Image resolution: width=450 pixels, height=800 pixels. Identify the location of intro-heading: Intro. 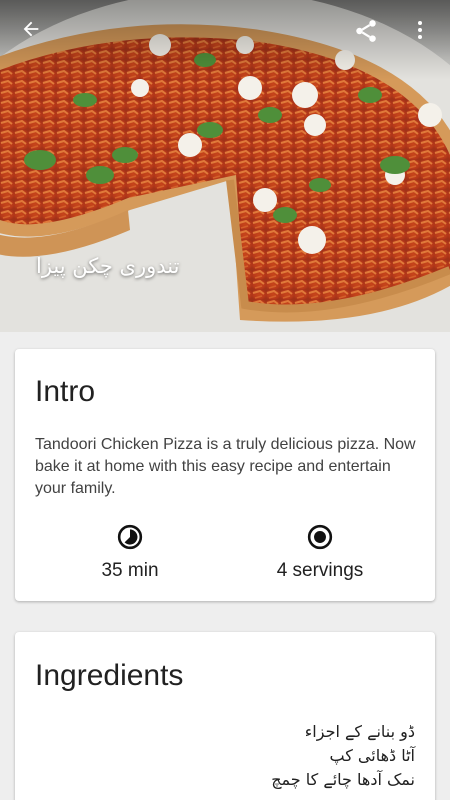
(65, 391).